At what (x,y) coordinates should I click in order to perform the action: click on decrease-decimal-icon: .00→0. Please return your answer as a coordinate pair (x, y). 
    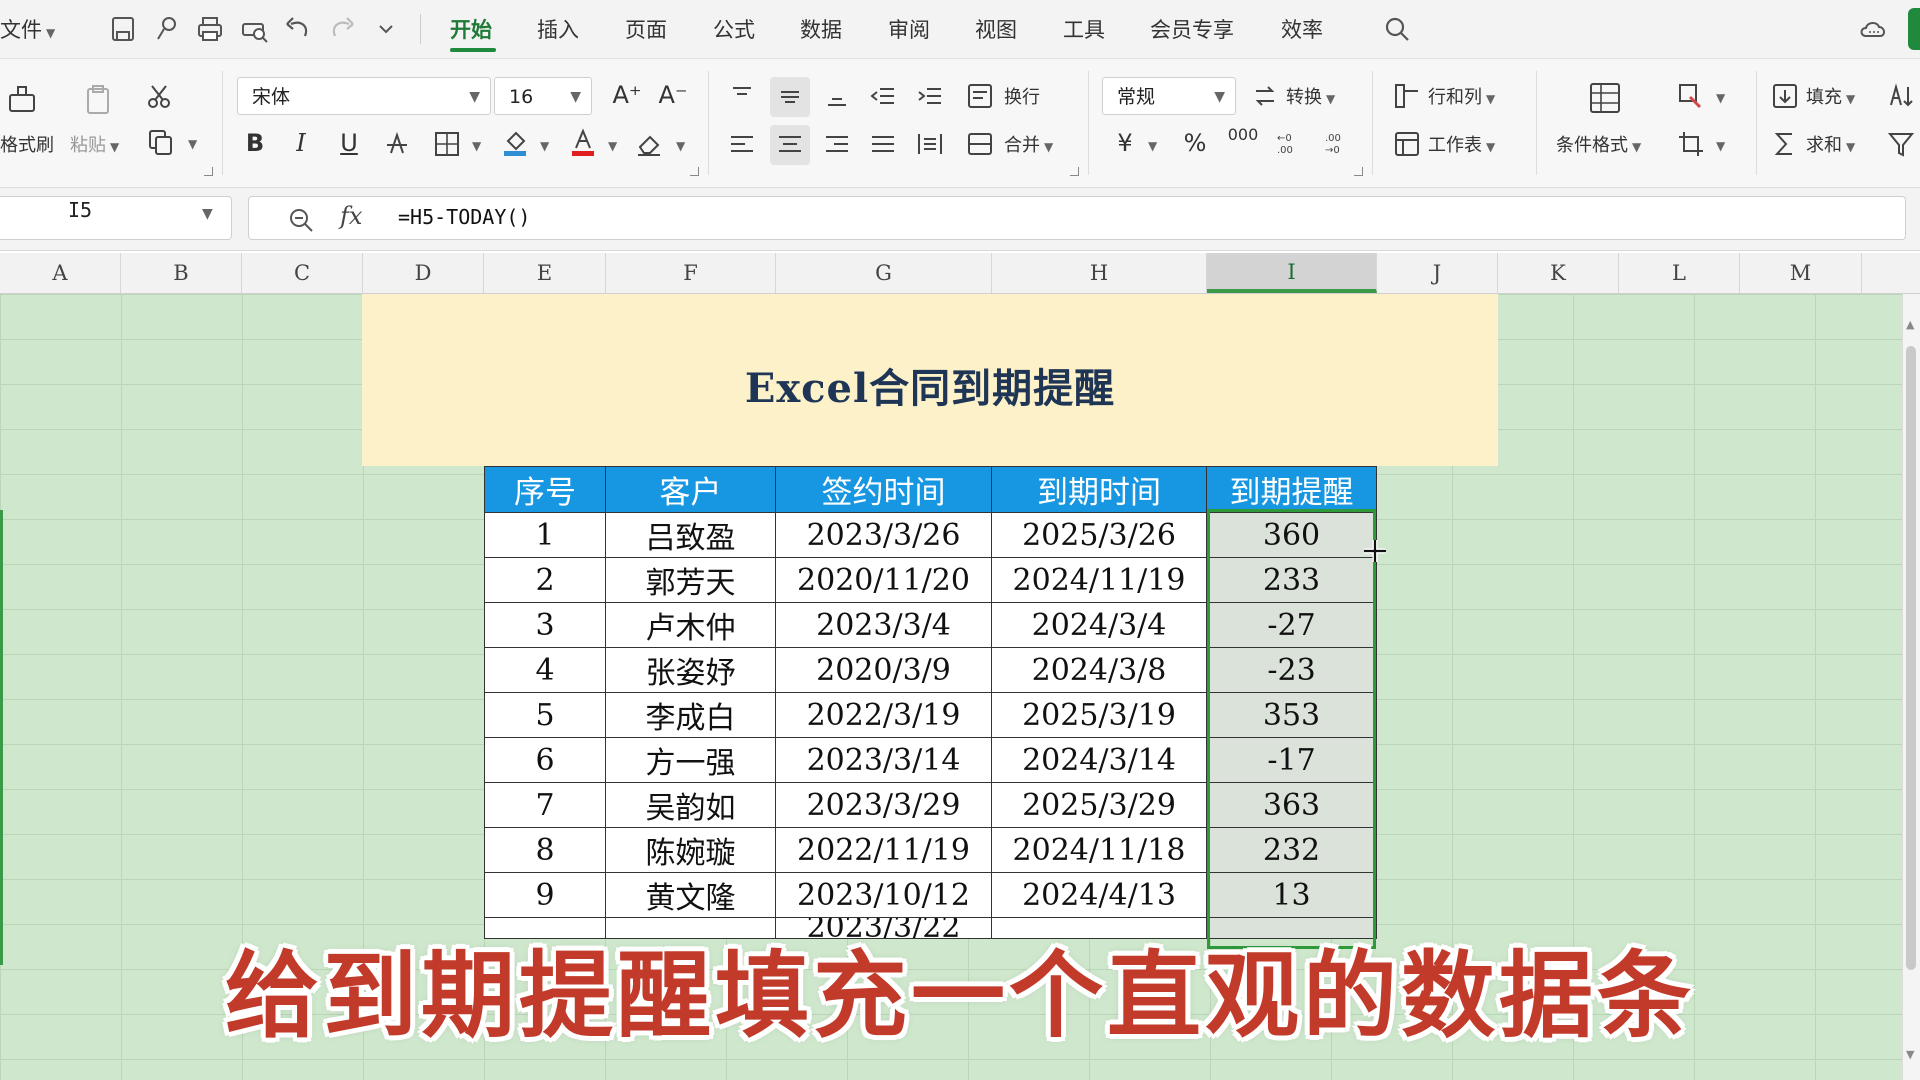
    Looking at the image, I should click on (1337, 142).